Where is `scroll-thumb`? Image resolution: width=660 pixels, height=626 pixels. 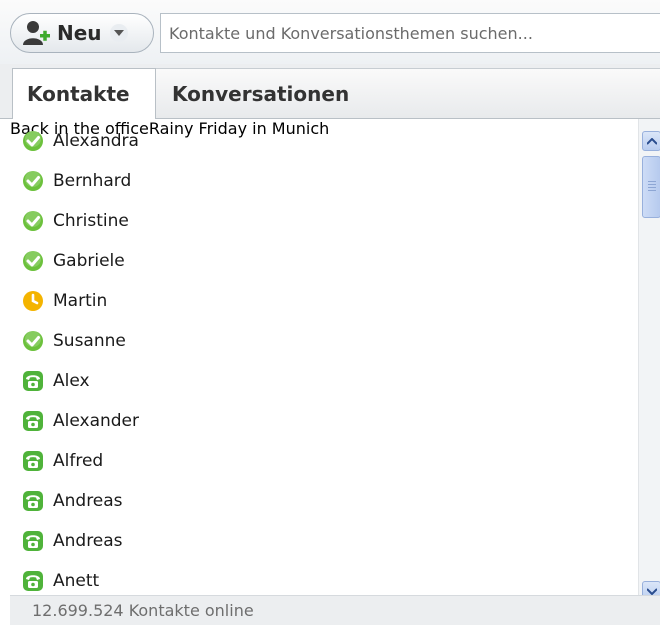 scroll-thumb is located at coordinates (651, 187).